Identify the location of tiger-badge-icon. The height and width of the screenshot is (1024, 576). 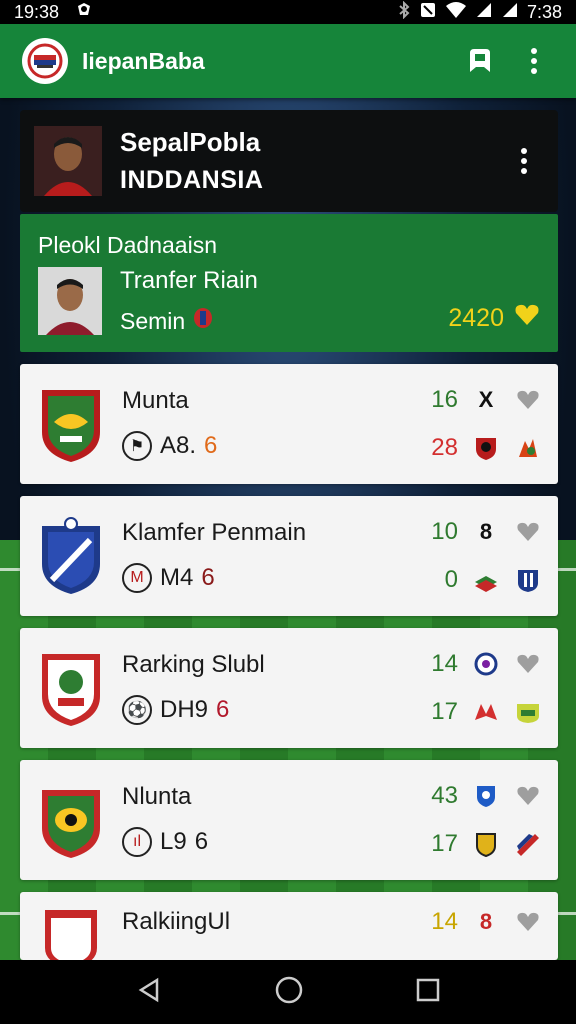
(528, 712).